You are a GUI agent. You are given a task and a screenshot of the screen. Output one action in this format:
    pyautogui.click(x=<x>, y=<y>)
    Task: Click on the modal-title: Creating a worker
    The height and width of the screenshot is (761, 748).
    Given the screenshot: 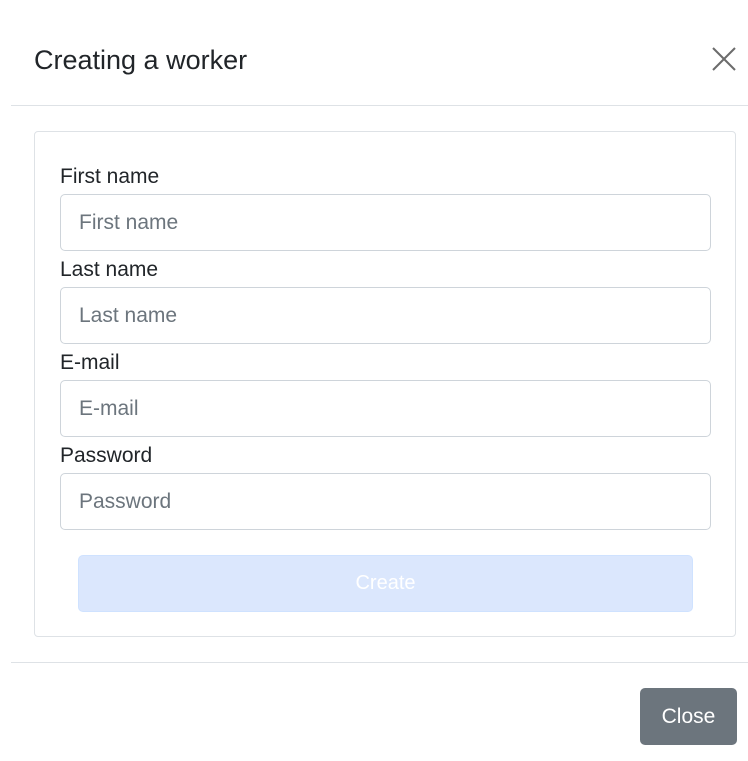 What is the action you would take?
    pyautogui.click(x=141, y=60)
    